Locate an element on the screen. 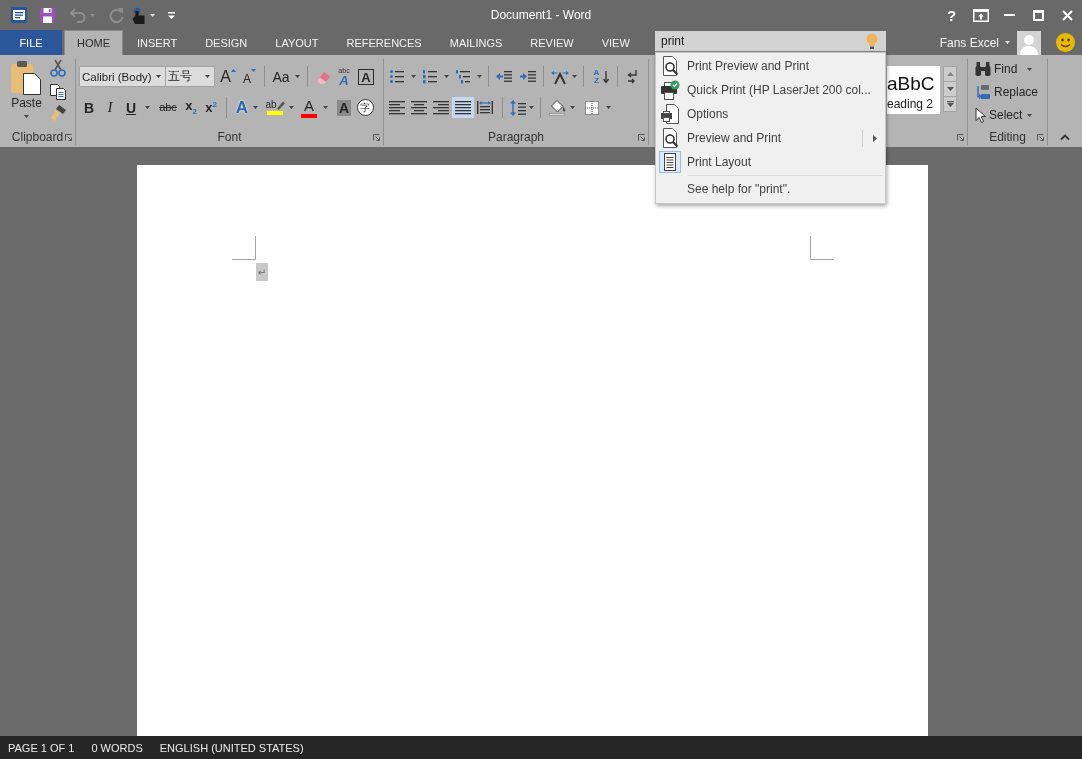  avatar-icon is located at coordinates (1029, 42).